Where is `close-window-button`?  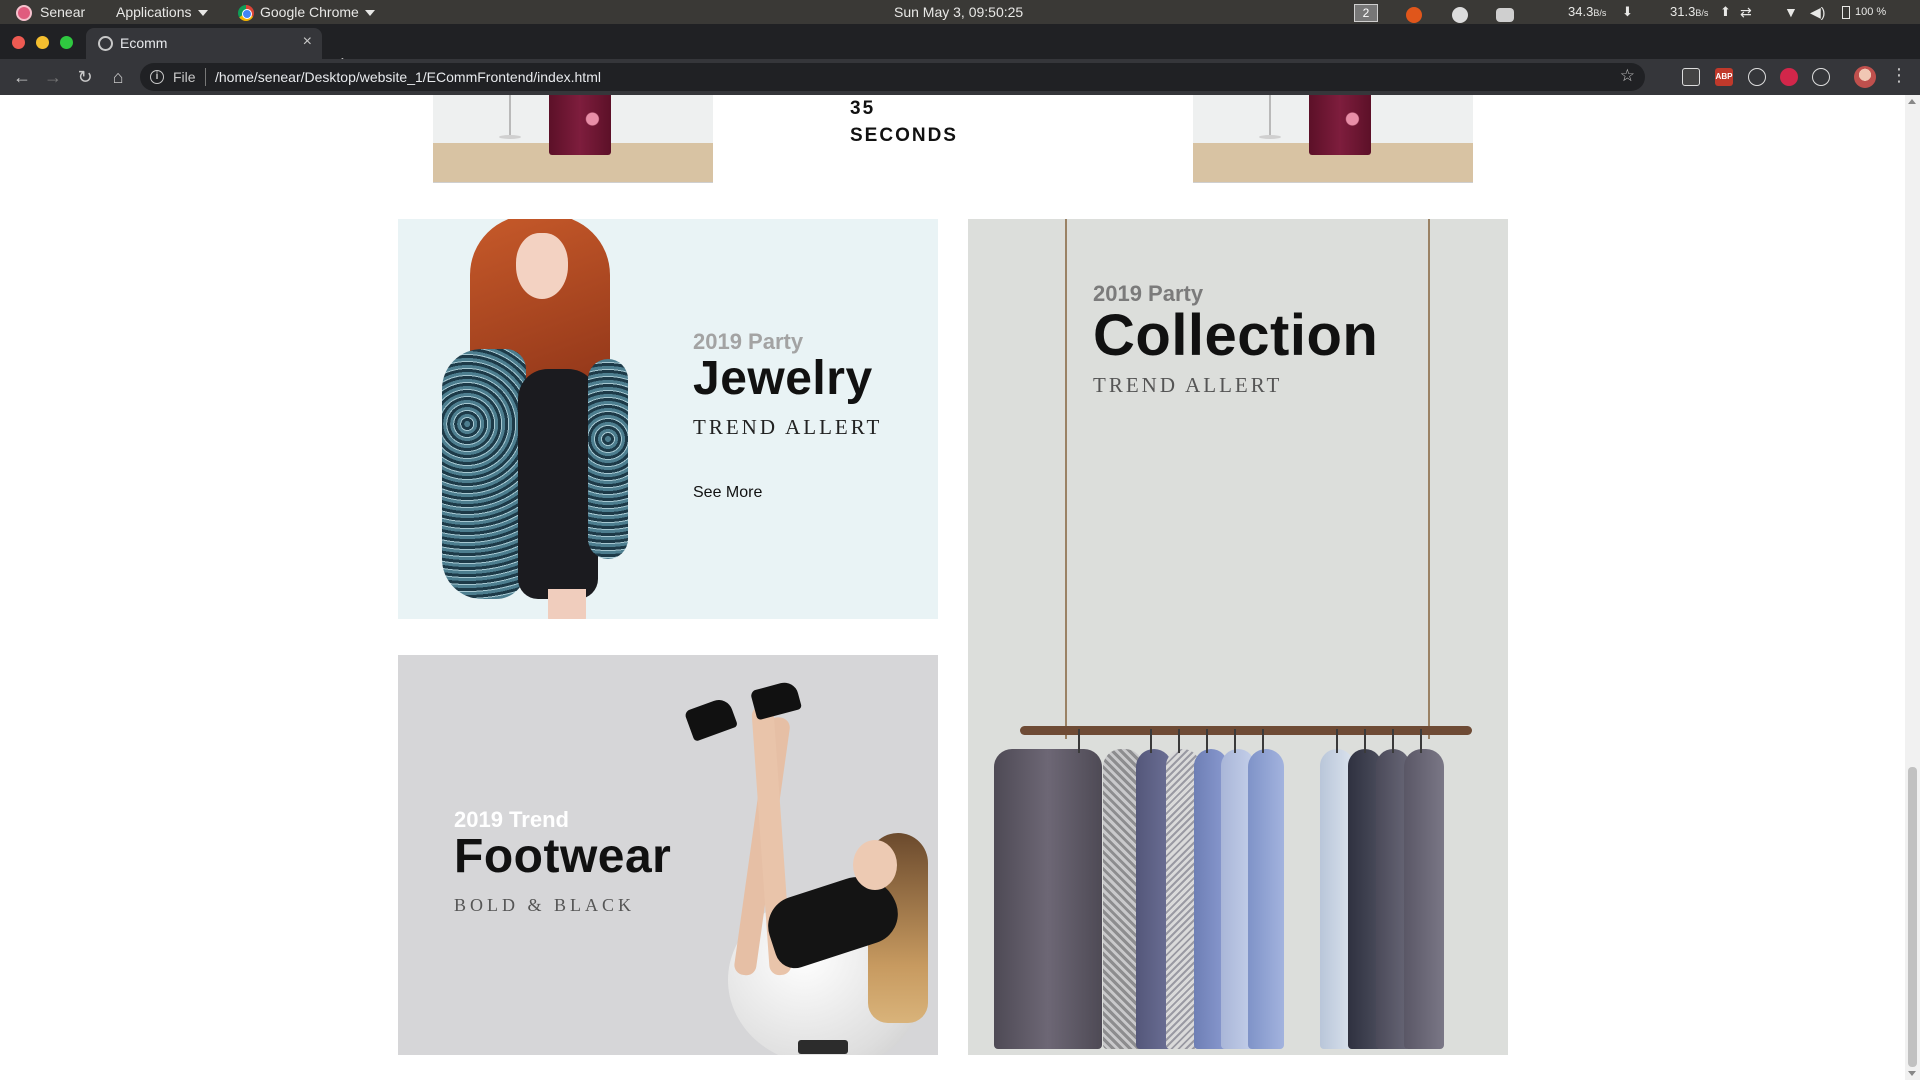 close-window-button is located at coordinates (18, 42).